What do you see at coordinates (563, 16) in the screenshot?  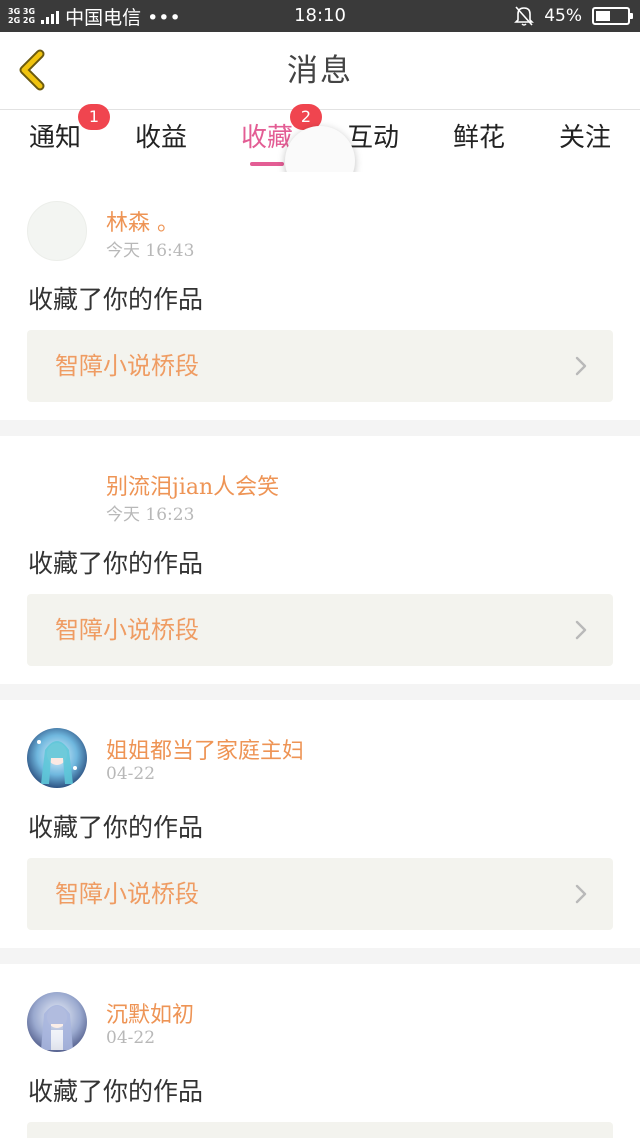 I see `battery-percent: 45%` at bounding box center [563, 16].